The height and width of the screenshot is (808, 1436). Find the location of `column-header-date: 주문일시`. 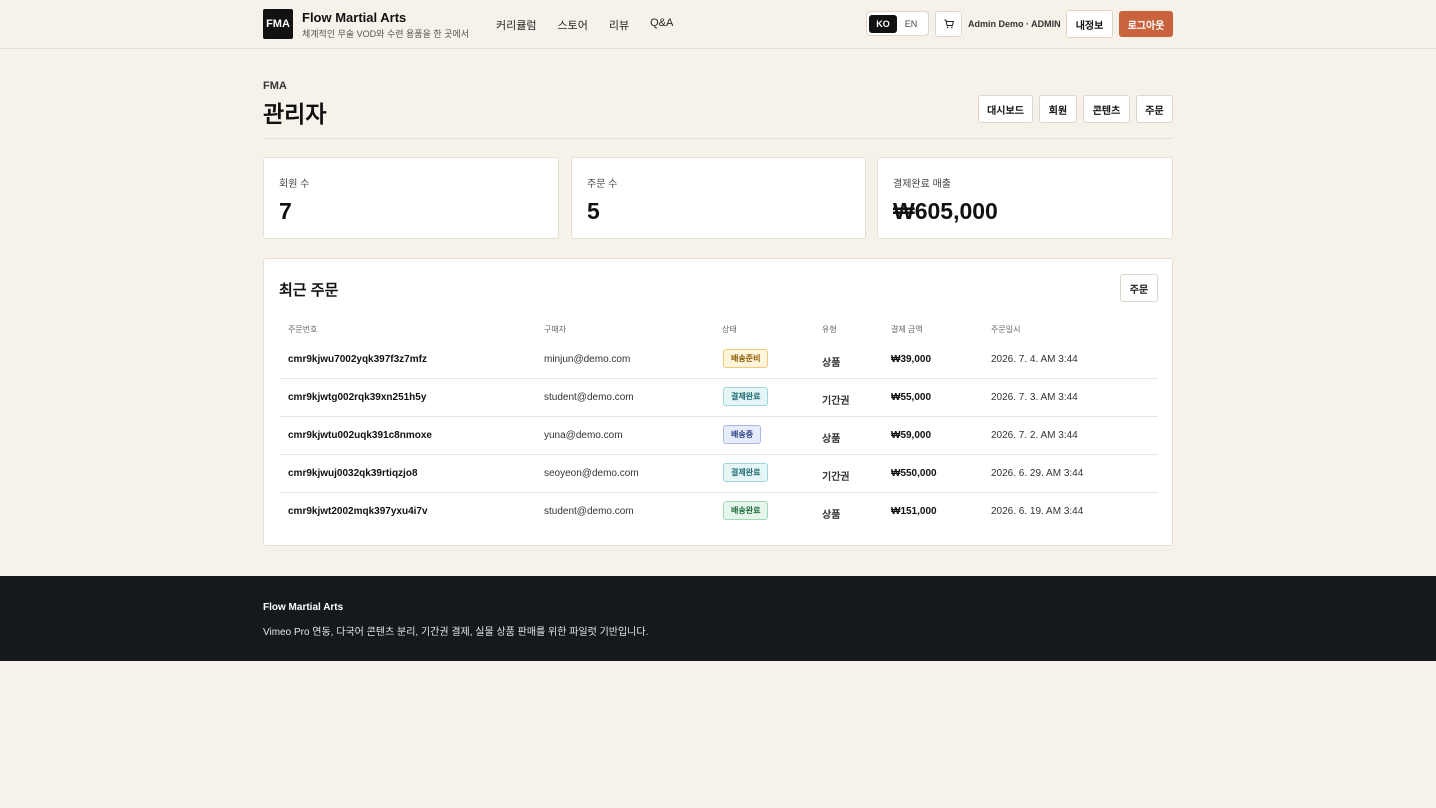

column-header-date: 주문일시 is located at coordinates (1006, 329).